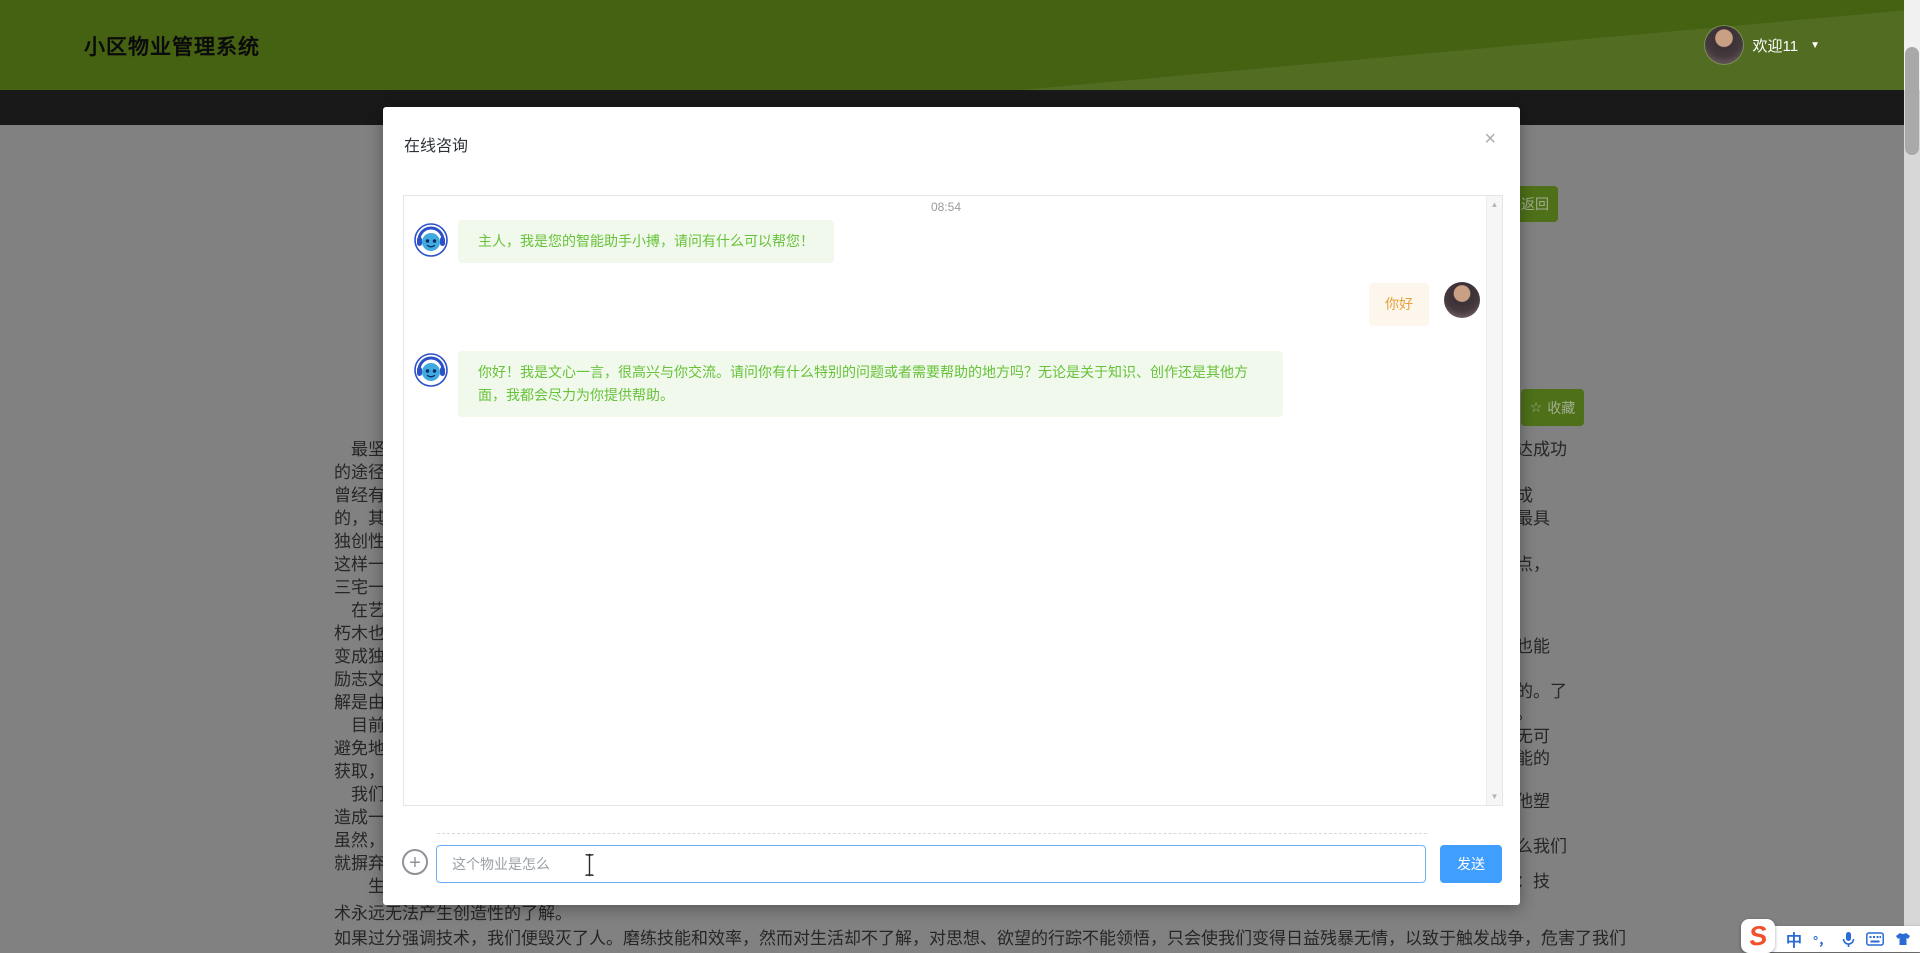  Describe the element at coordinates (1794, 939) in the screenshot. I see `ime-language-toggle: 中` at that location.